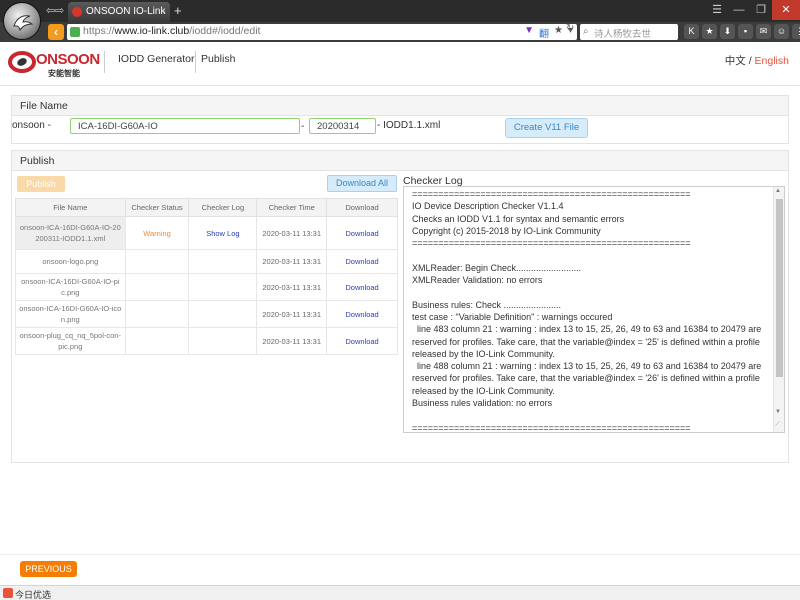 The height and width of the screenshot is (600, 800). Describe the element at coordinates (77, 12) in the screenshot. I see `favicon-icon` at that location.